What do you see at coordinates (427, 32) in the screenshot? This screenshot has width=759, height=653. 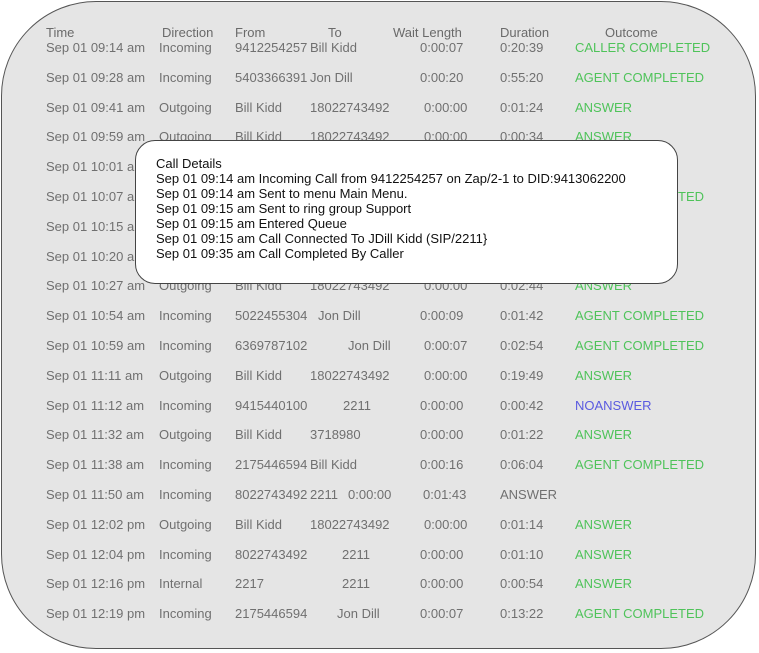 I see `header-wait-length: Wait Length` at bounding box center [427, 32].